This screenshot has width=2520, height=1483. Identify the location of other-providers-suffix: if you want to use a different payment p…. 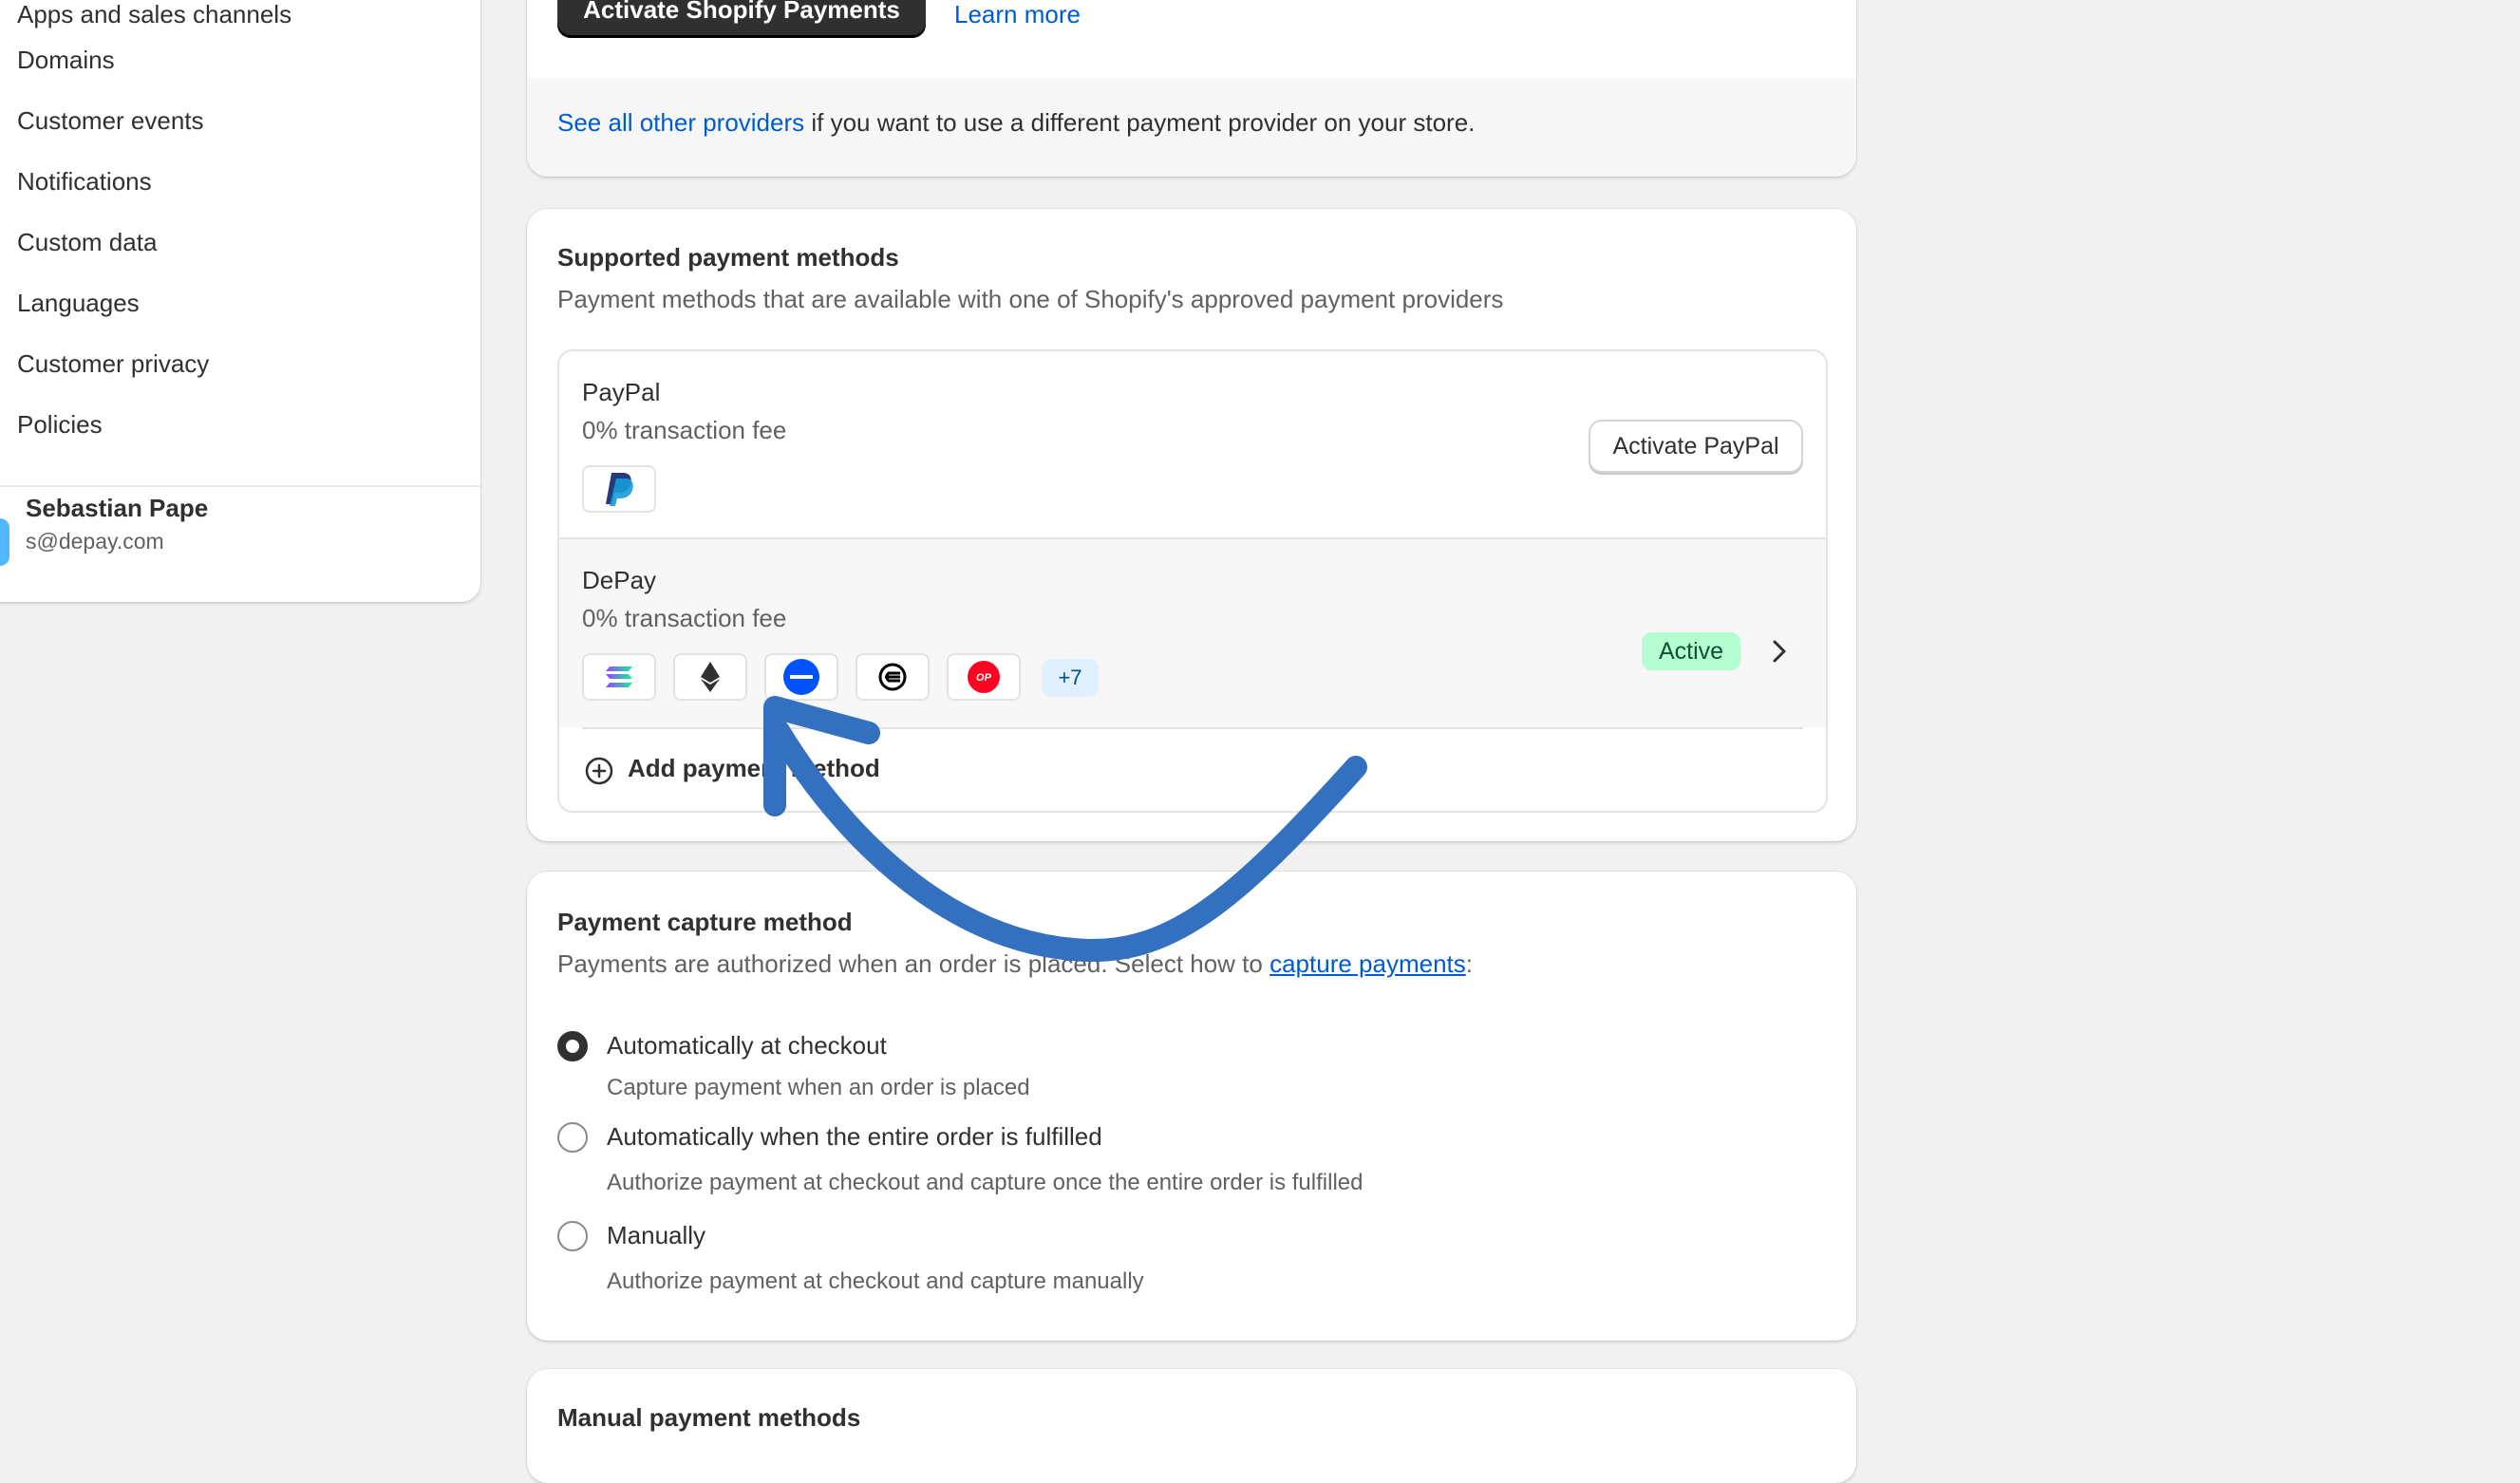
(1140, 122).